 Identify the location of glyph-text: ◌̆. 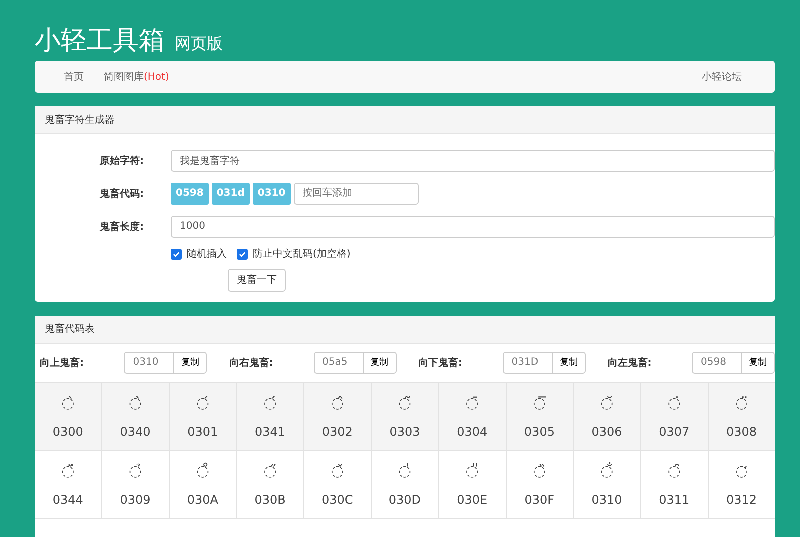
(607, 403).